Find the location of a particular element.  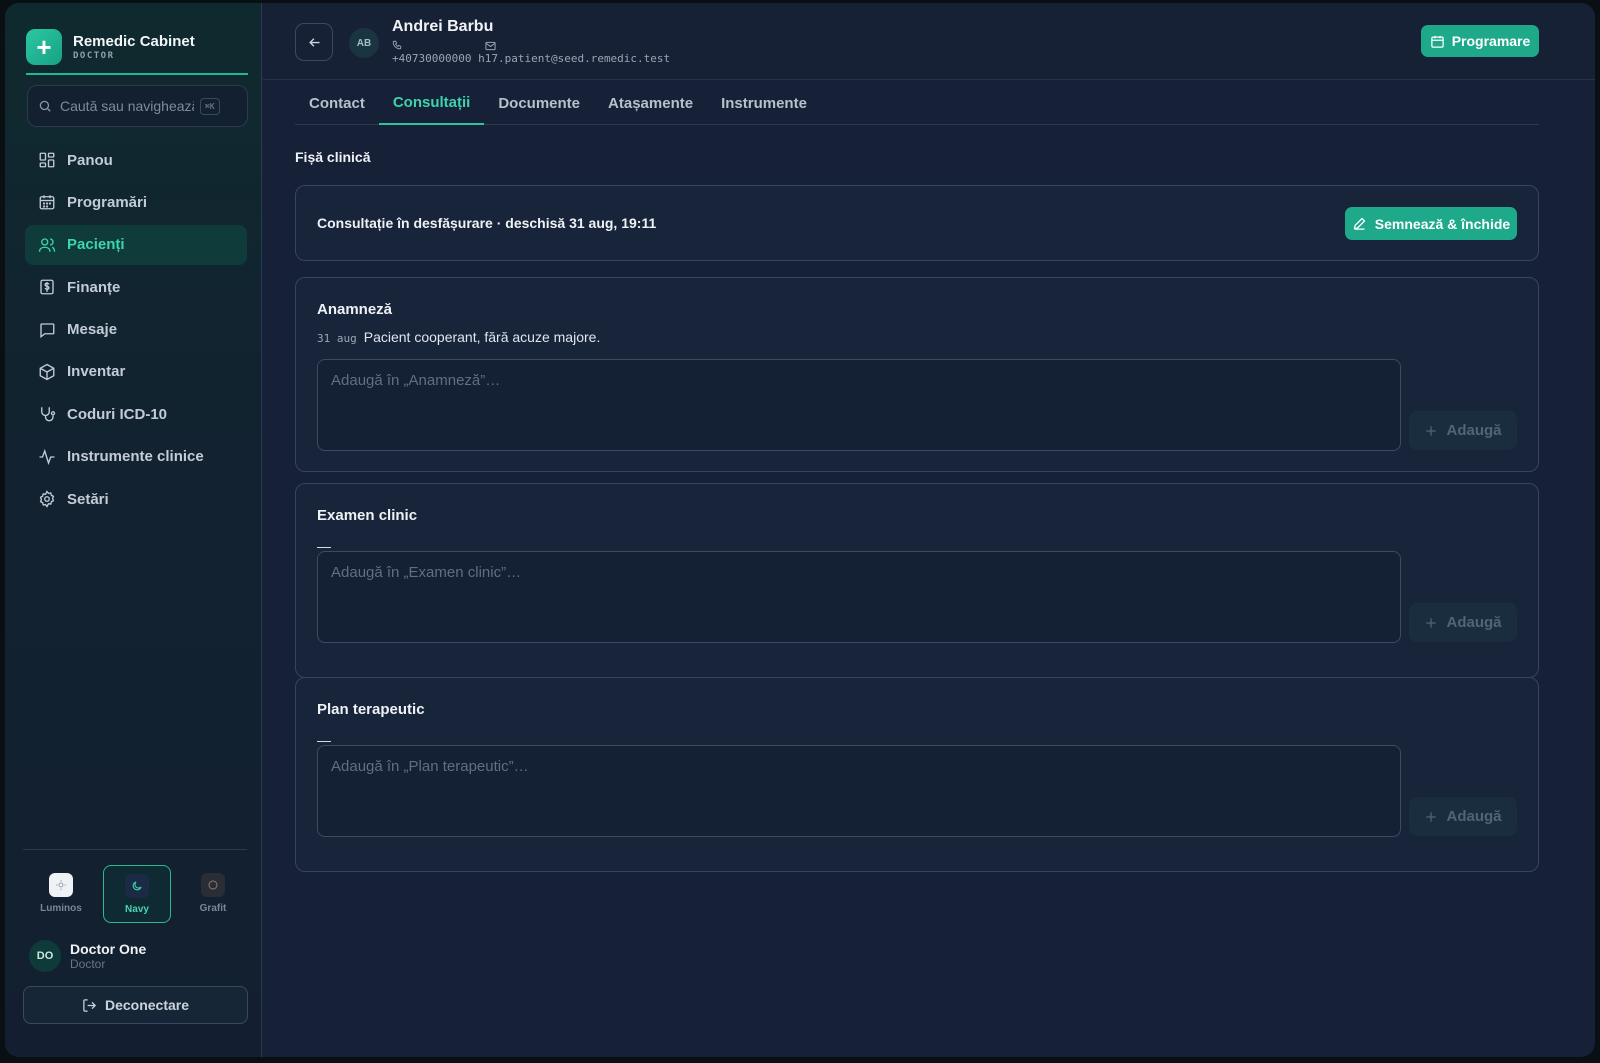

search-icon is located at coordinates (45, 106).